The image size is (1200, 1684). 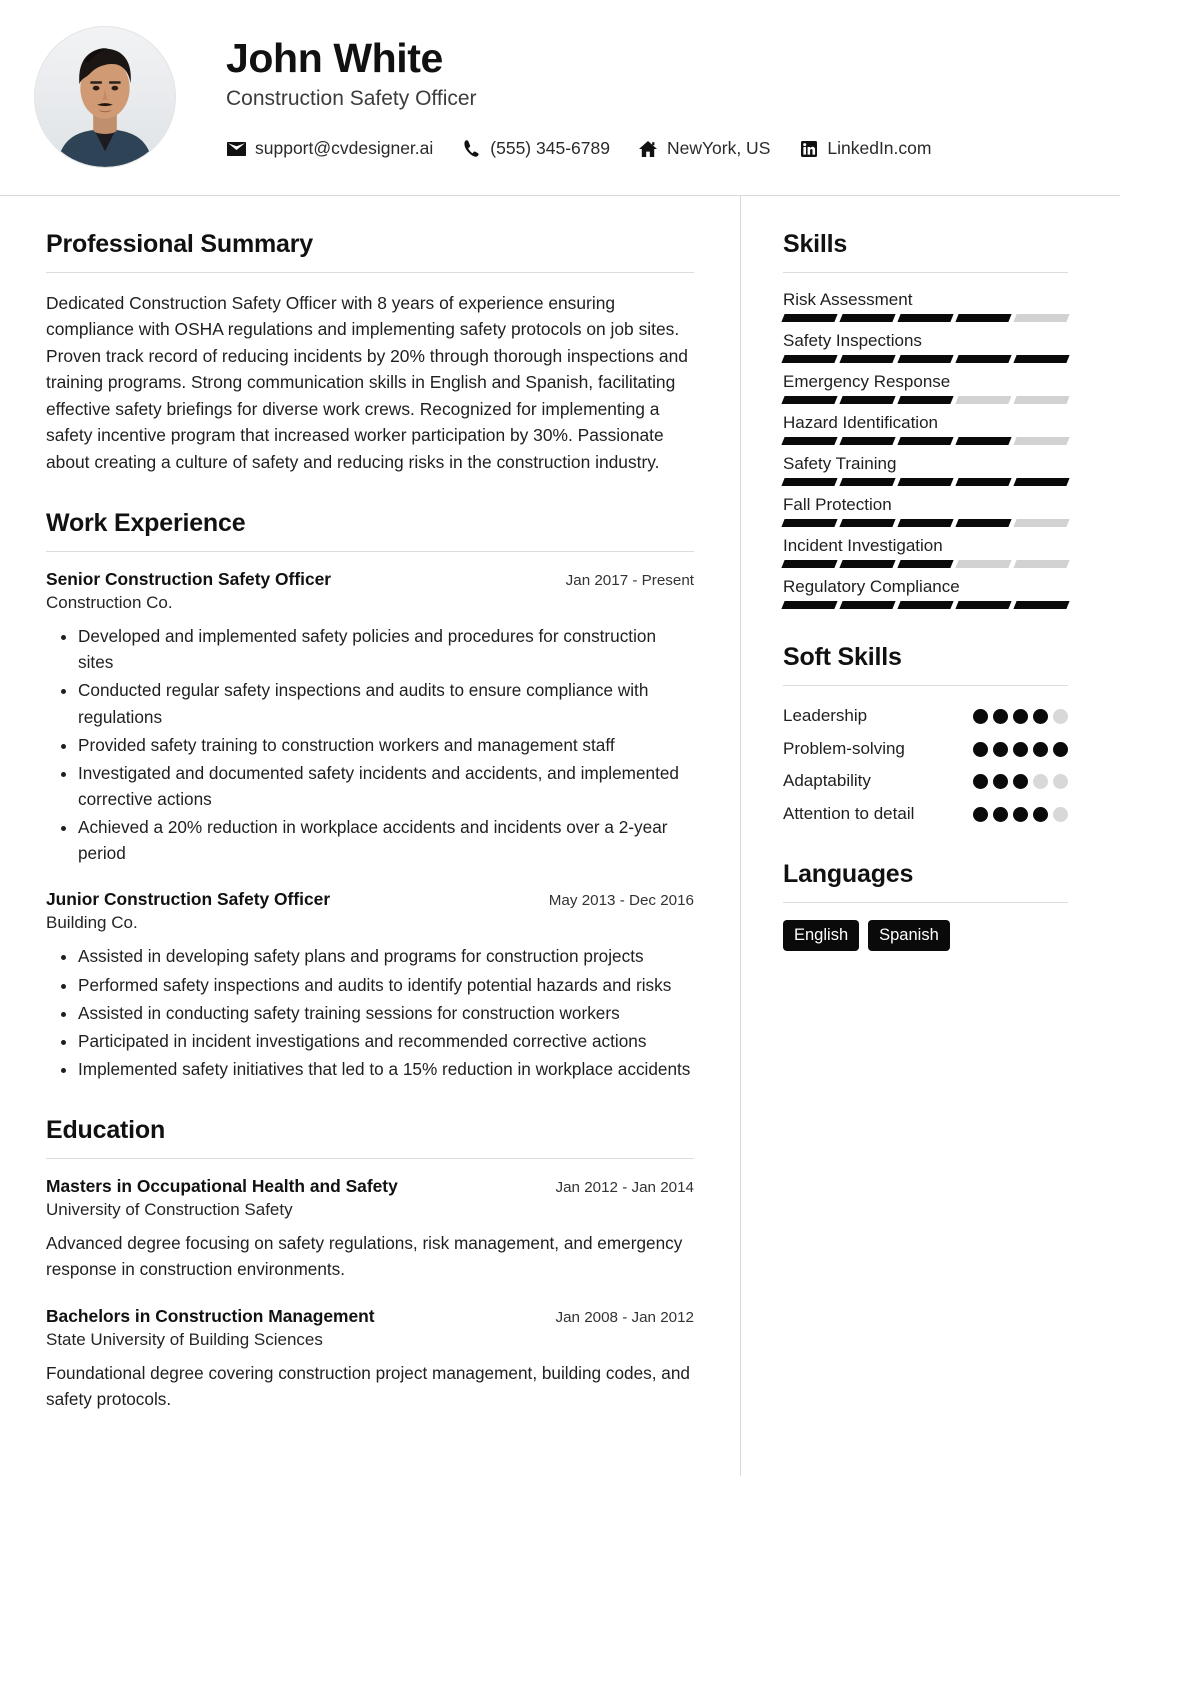 What do you see at coordinates (863, 545) in the screenshot?
I see `skill-label: Incident Investigation` at bounding box center [863, 545].